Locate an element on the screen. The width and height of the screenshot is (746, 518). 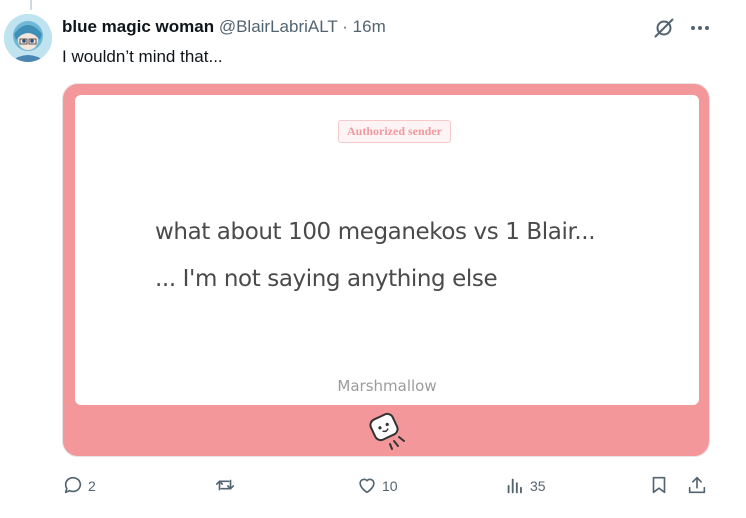
thread-line is located at coordinates (31, 5).